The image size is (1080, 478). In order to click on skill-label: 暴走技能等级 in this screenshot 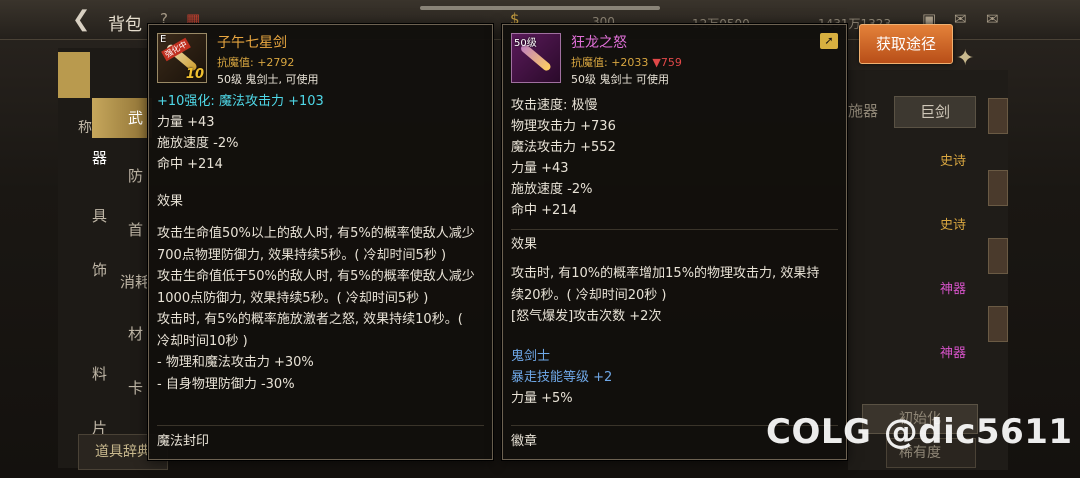, I will do `click(550, 377)`.